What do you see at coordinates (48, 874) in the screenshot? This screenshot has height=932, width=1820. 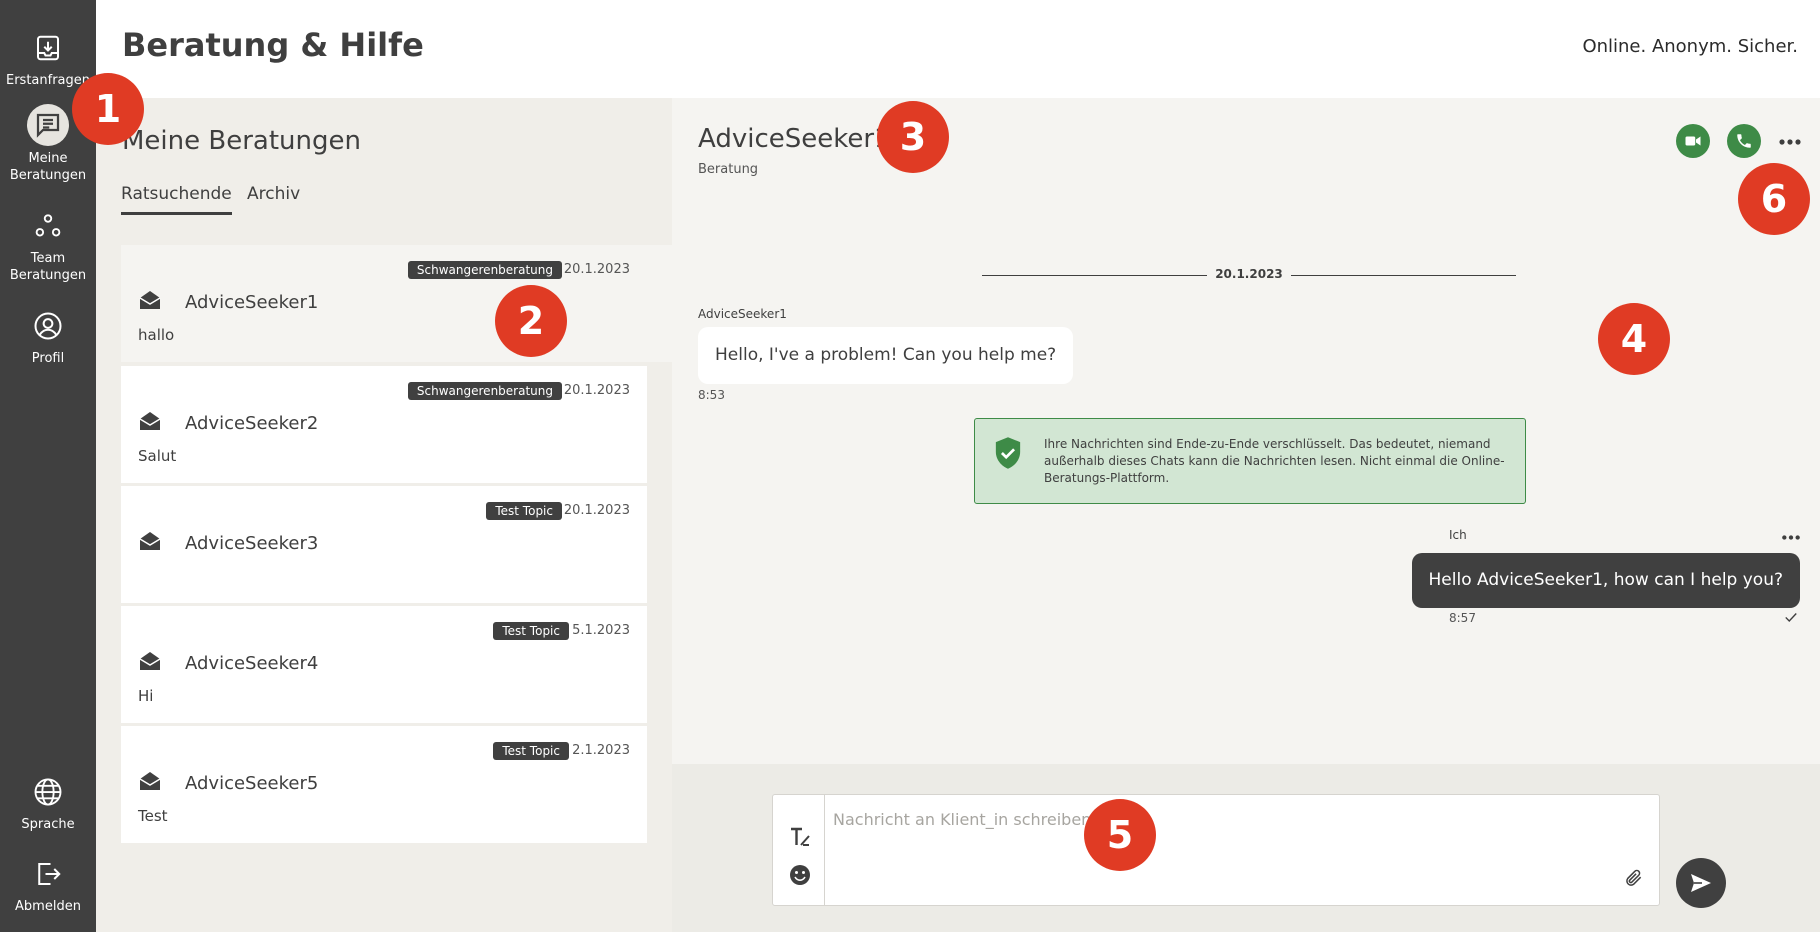 I see `logout-icon` at bounding box center [48, 874].